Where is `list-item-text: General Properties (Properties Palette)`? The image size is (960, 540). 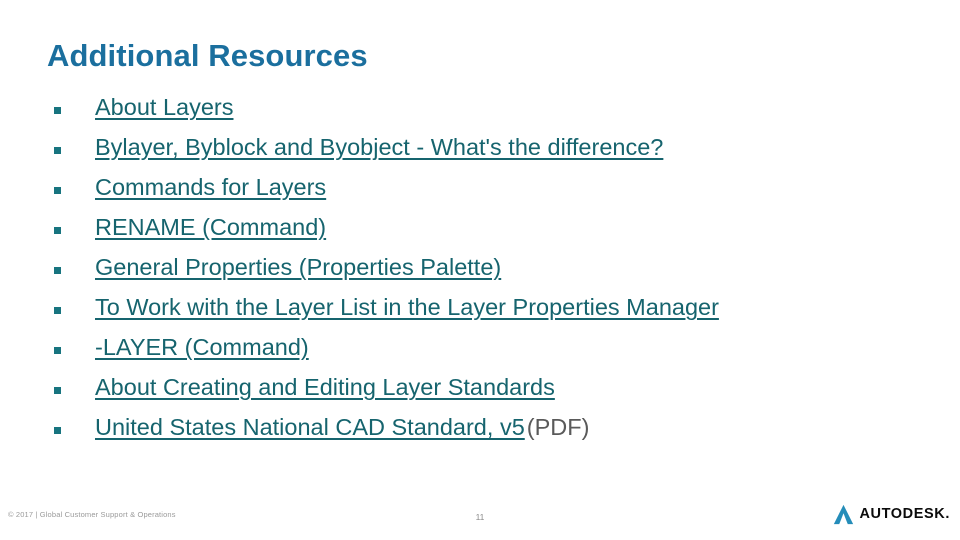 list-item-text: General Properties (Properties Palette) is located at coordinates (299, 267).